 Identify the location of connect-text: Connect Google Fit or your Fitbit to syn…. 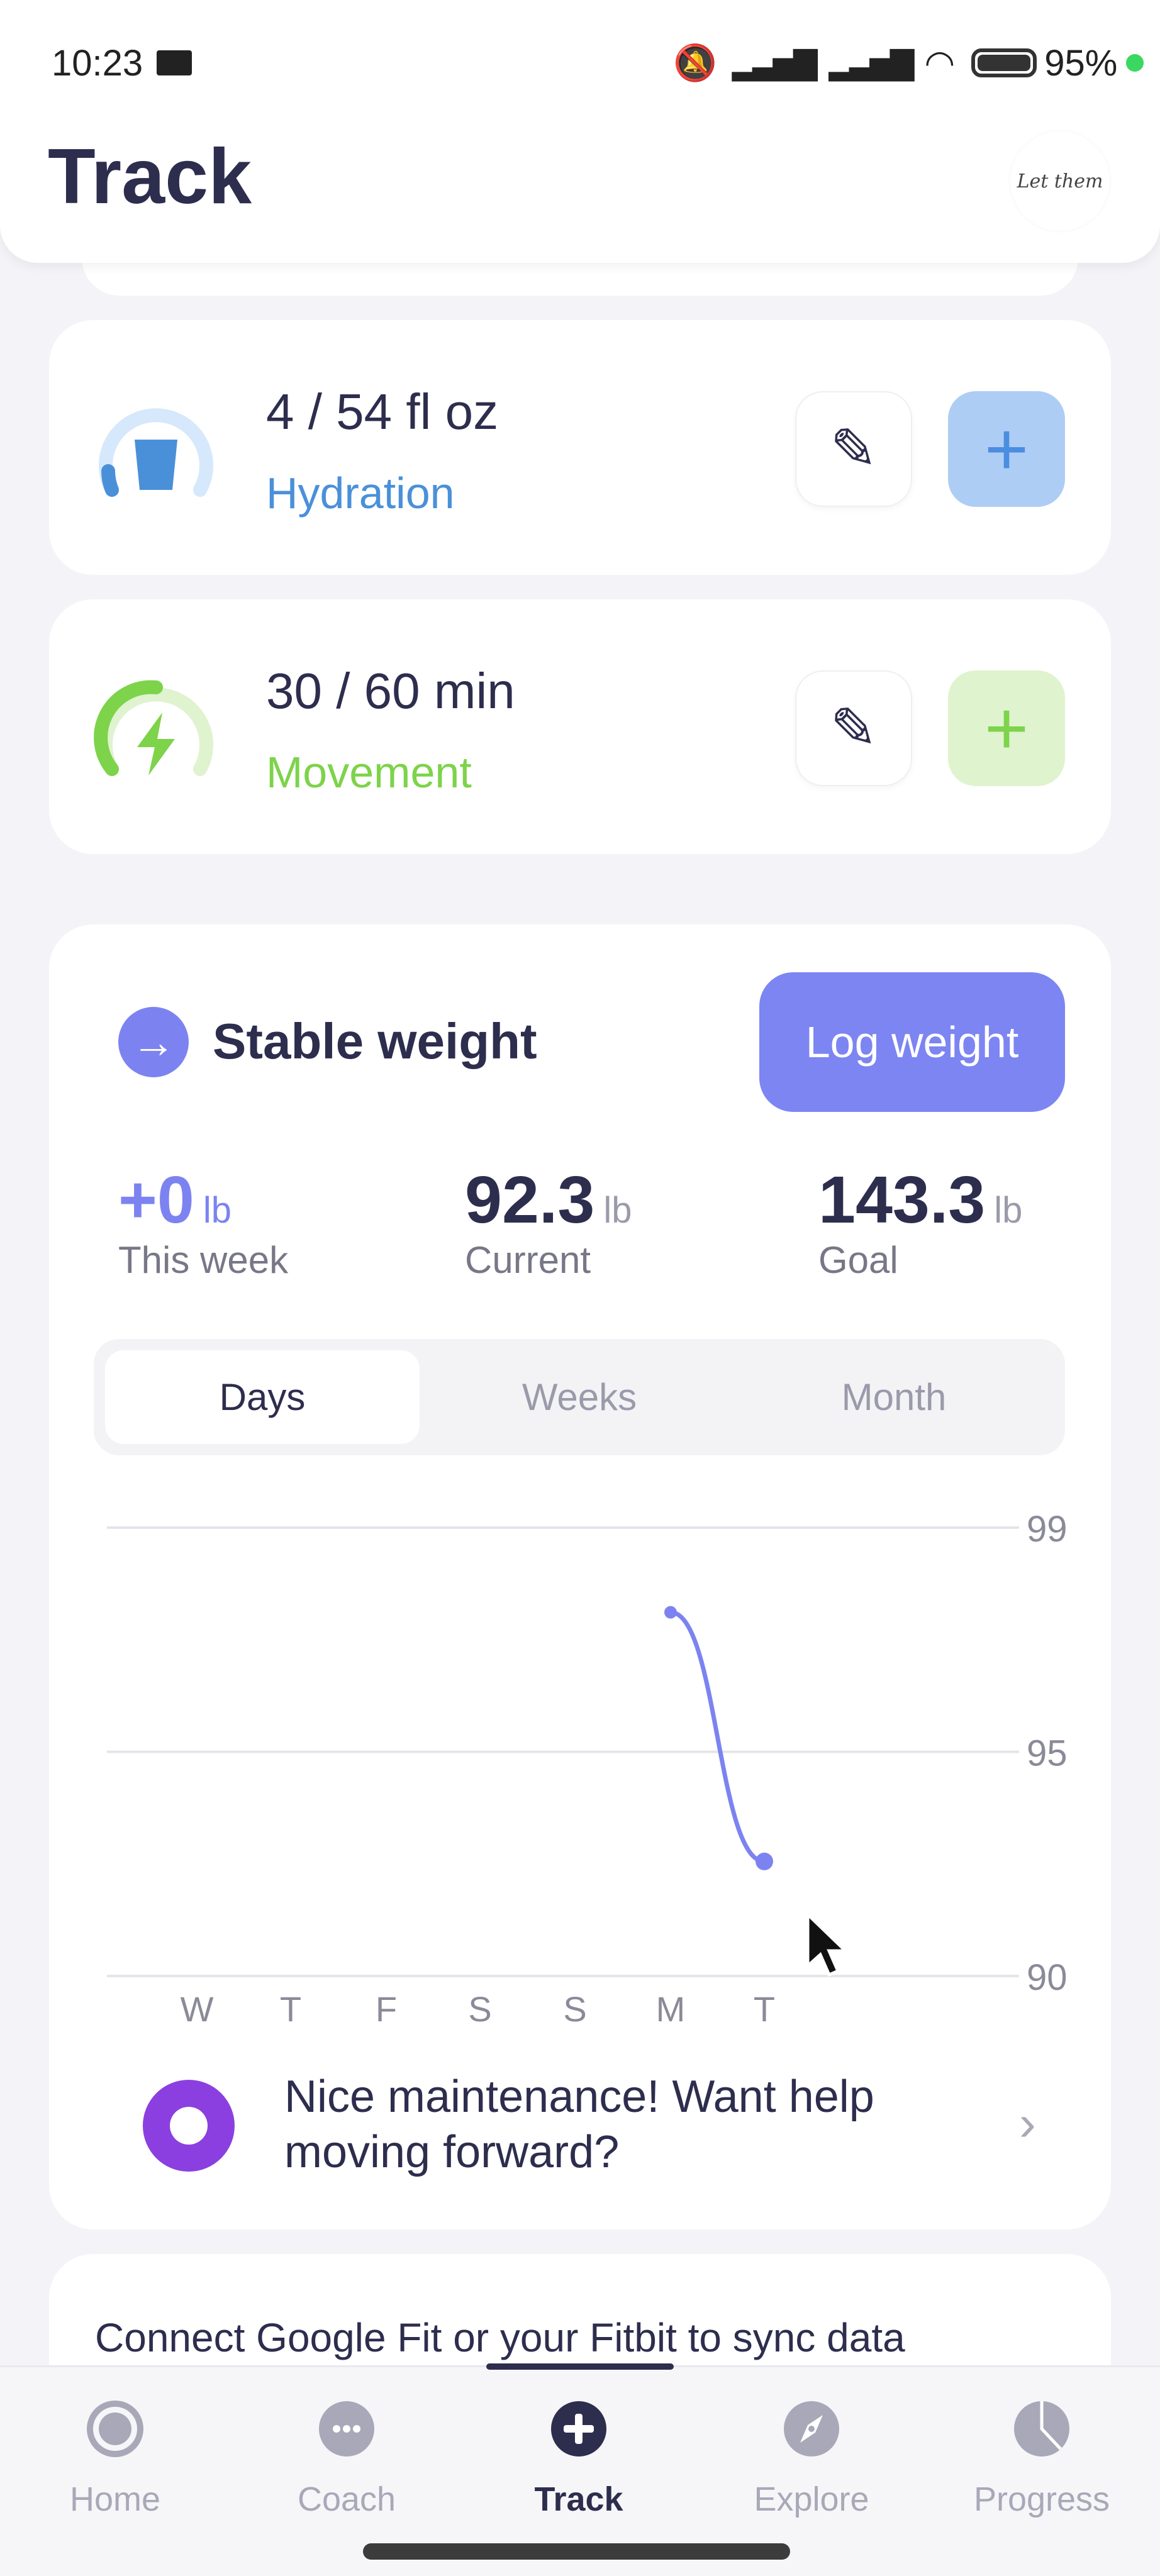
(500, 2337).